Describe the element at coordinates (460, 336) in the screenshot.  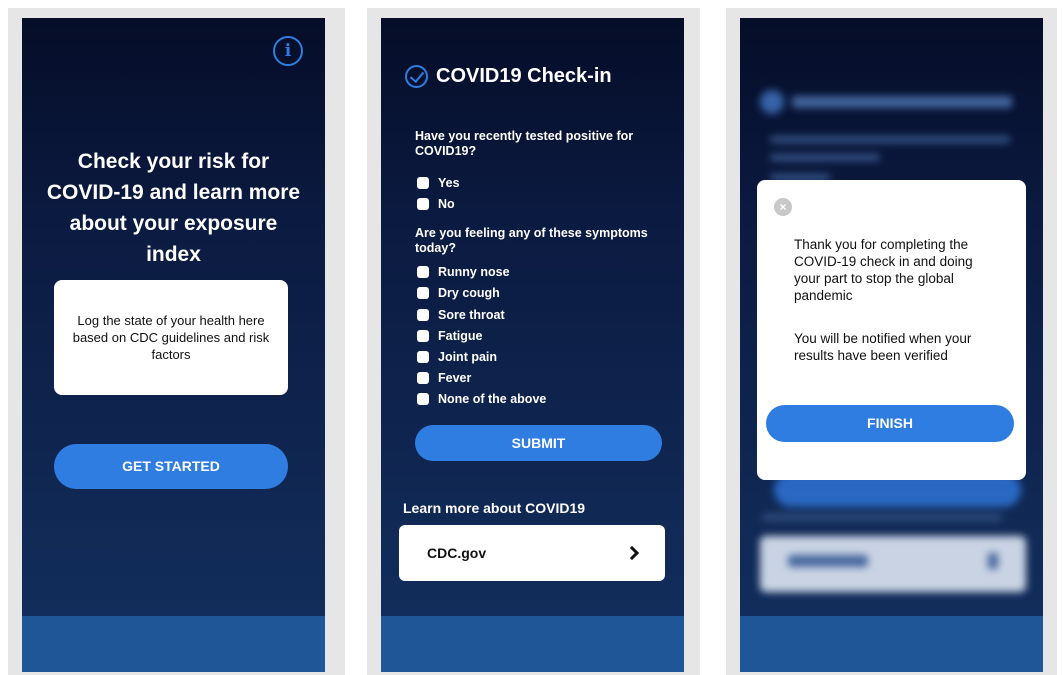
I see `option-label: Fatigue` at that location.